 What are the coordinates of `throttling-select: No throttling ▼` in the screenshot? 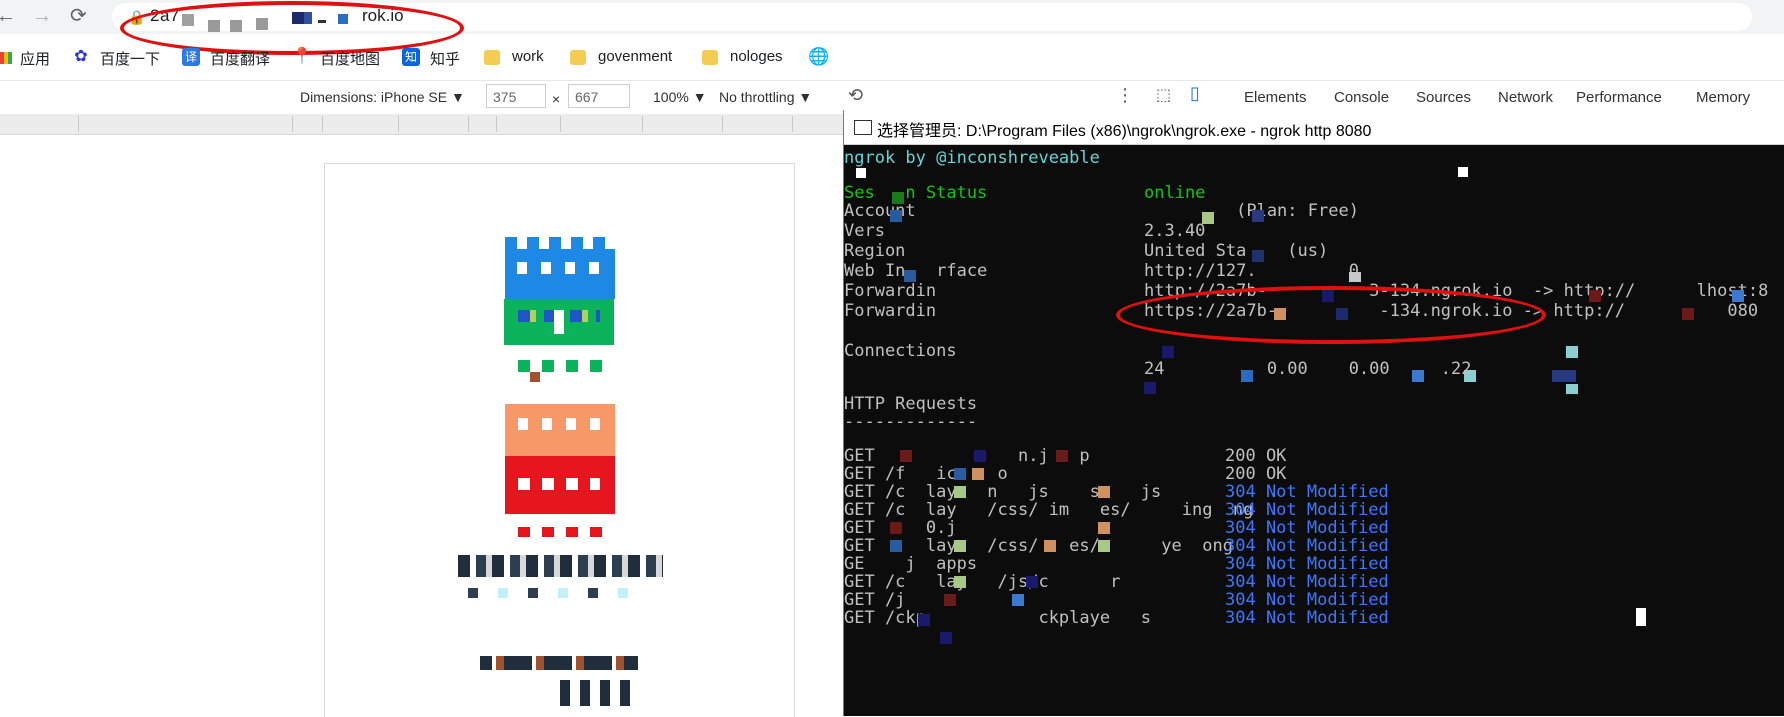 It's located at (765, 97).